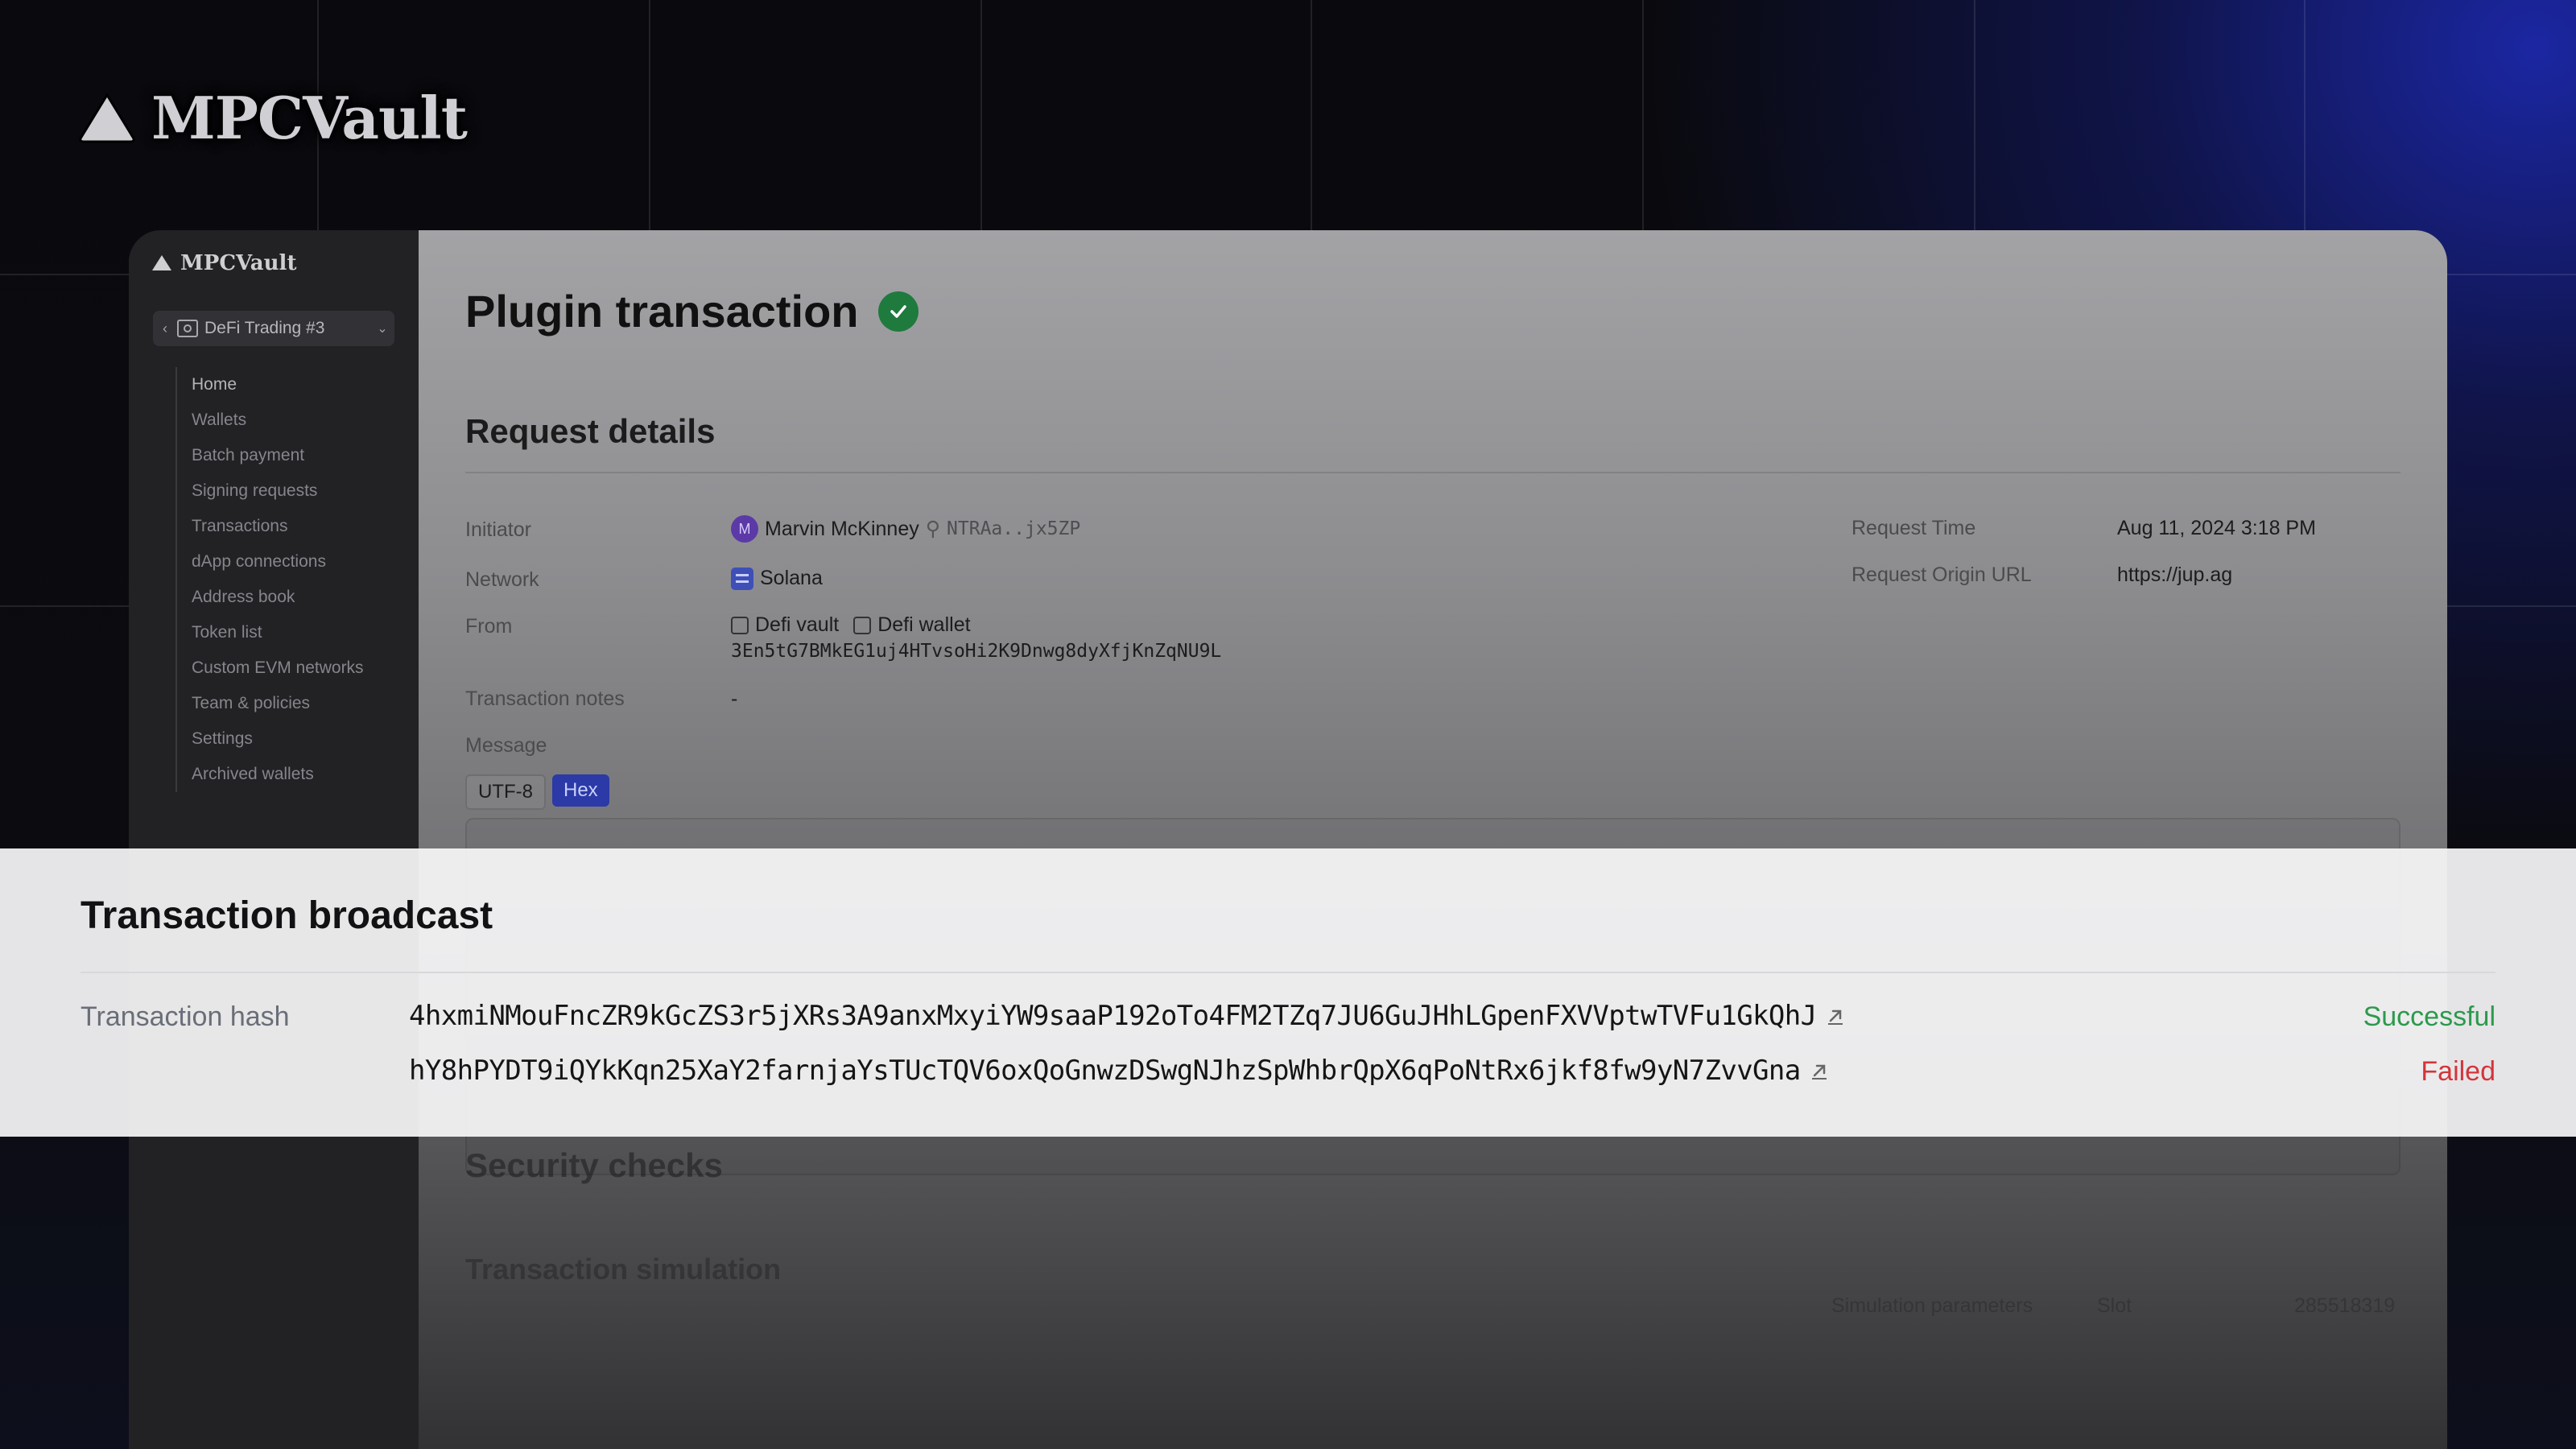  What do you see at coordinates (165, 328) in the screenshot?
I see `chevron-left-icon: ‹` at bounding box center [165, 328].